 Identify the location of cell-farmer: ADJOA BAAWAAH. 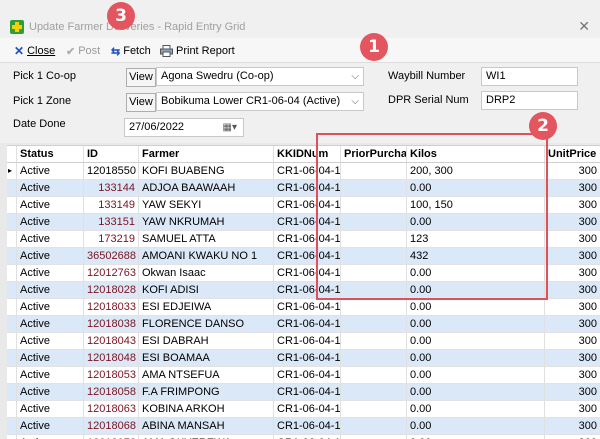
(206, 188).